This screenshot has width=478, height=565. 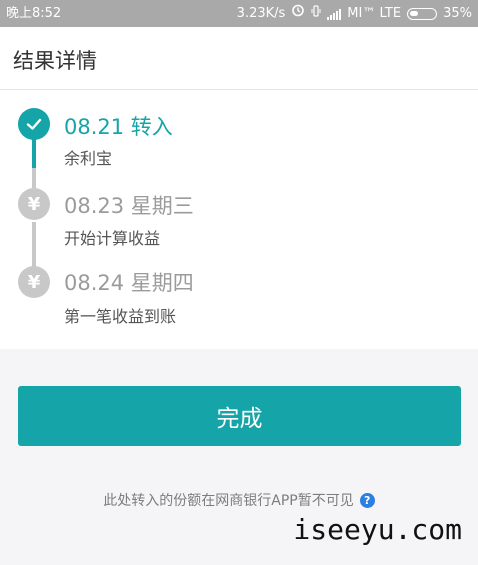 What do you see at coordinates (34, 124) in the screenshot?
I see `check-icon` at bounding box center [34, 124].